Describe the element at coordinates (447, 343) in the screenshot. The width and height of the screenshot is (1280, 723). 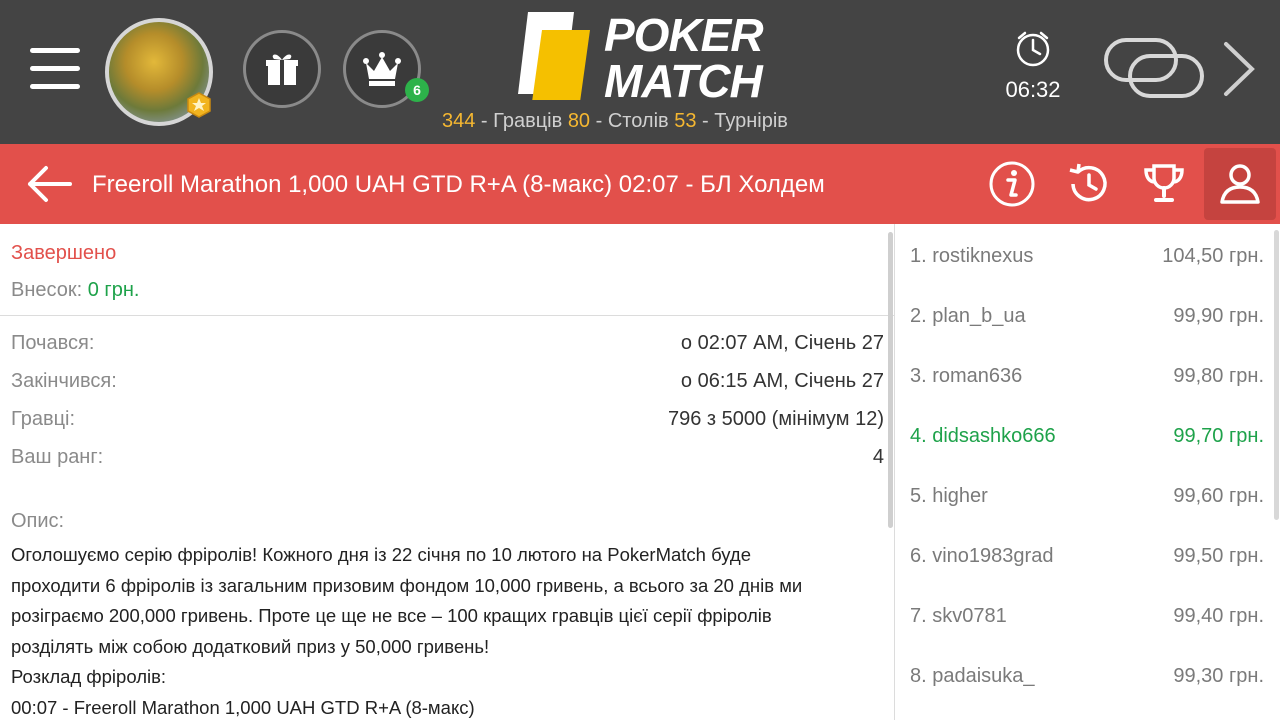
I see `detail-row-started: Почався: о 02:07 AM, Січень 27` at that location.